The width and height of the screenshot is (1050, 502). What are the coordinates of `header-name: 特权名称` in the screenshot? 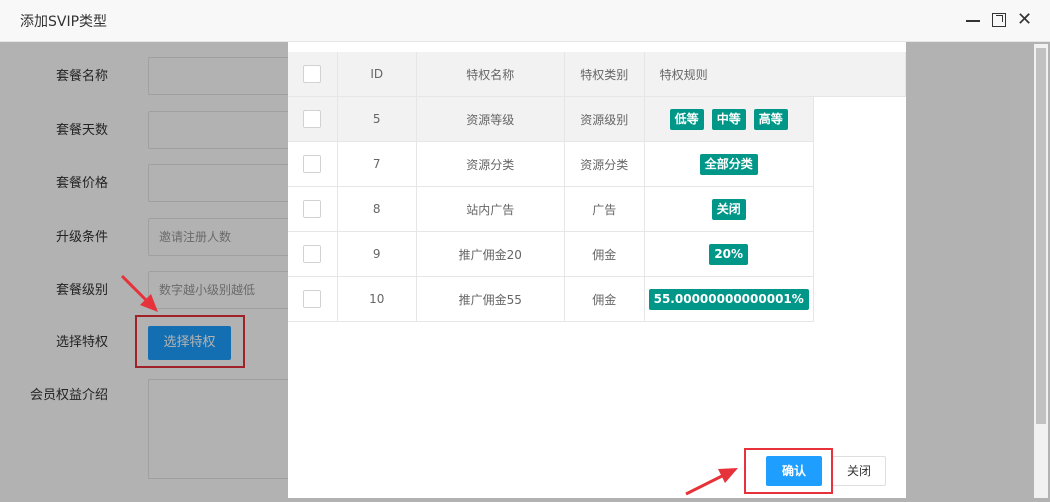 It's located at (490, 74).